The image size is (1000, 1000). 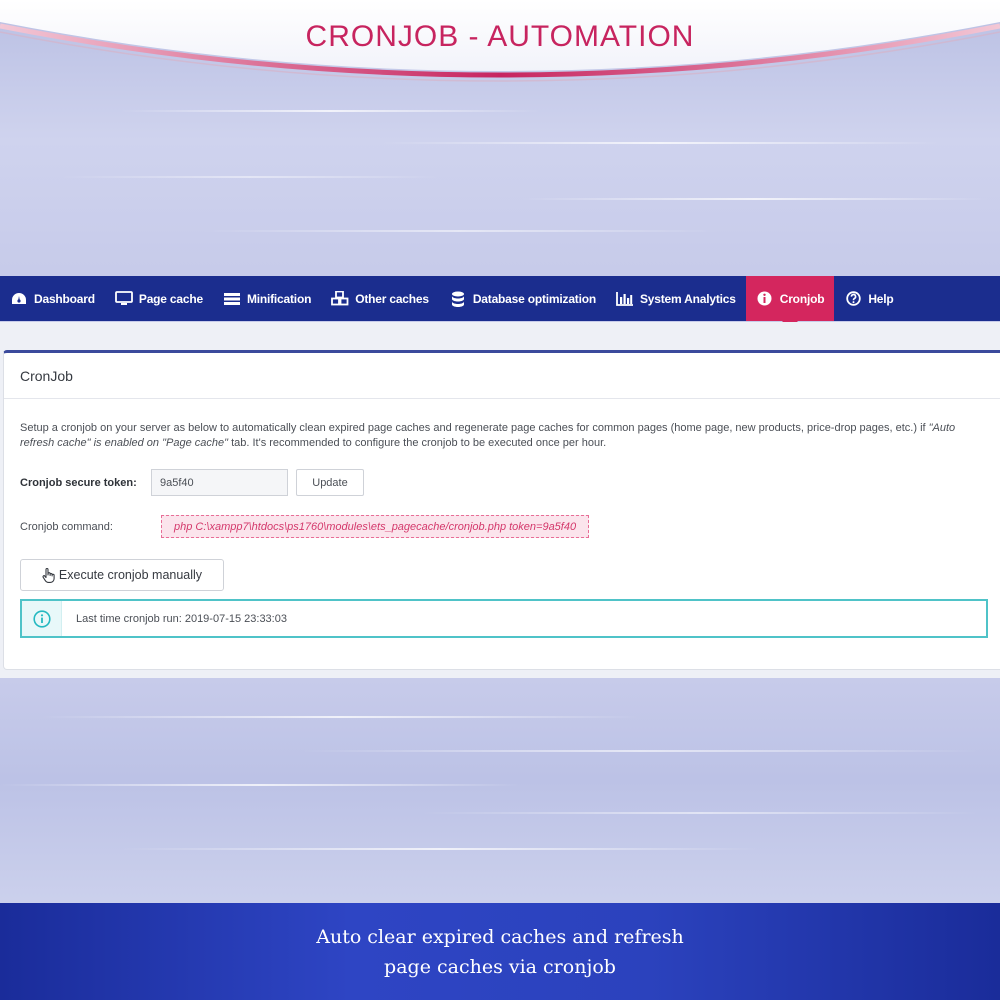 I want to click on hand-pointer-icon, so click(x=48, y=575).